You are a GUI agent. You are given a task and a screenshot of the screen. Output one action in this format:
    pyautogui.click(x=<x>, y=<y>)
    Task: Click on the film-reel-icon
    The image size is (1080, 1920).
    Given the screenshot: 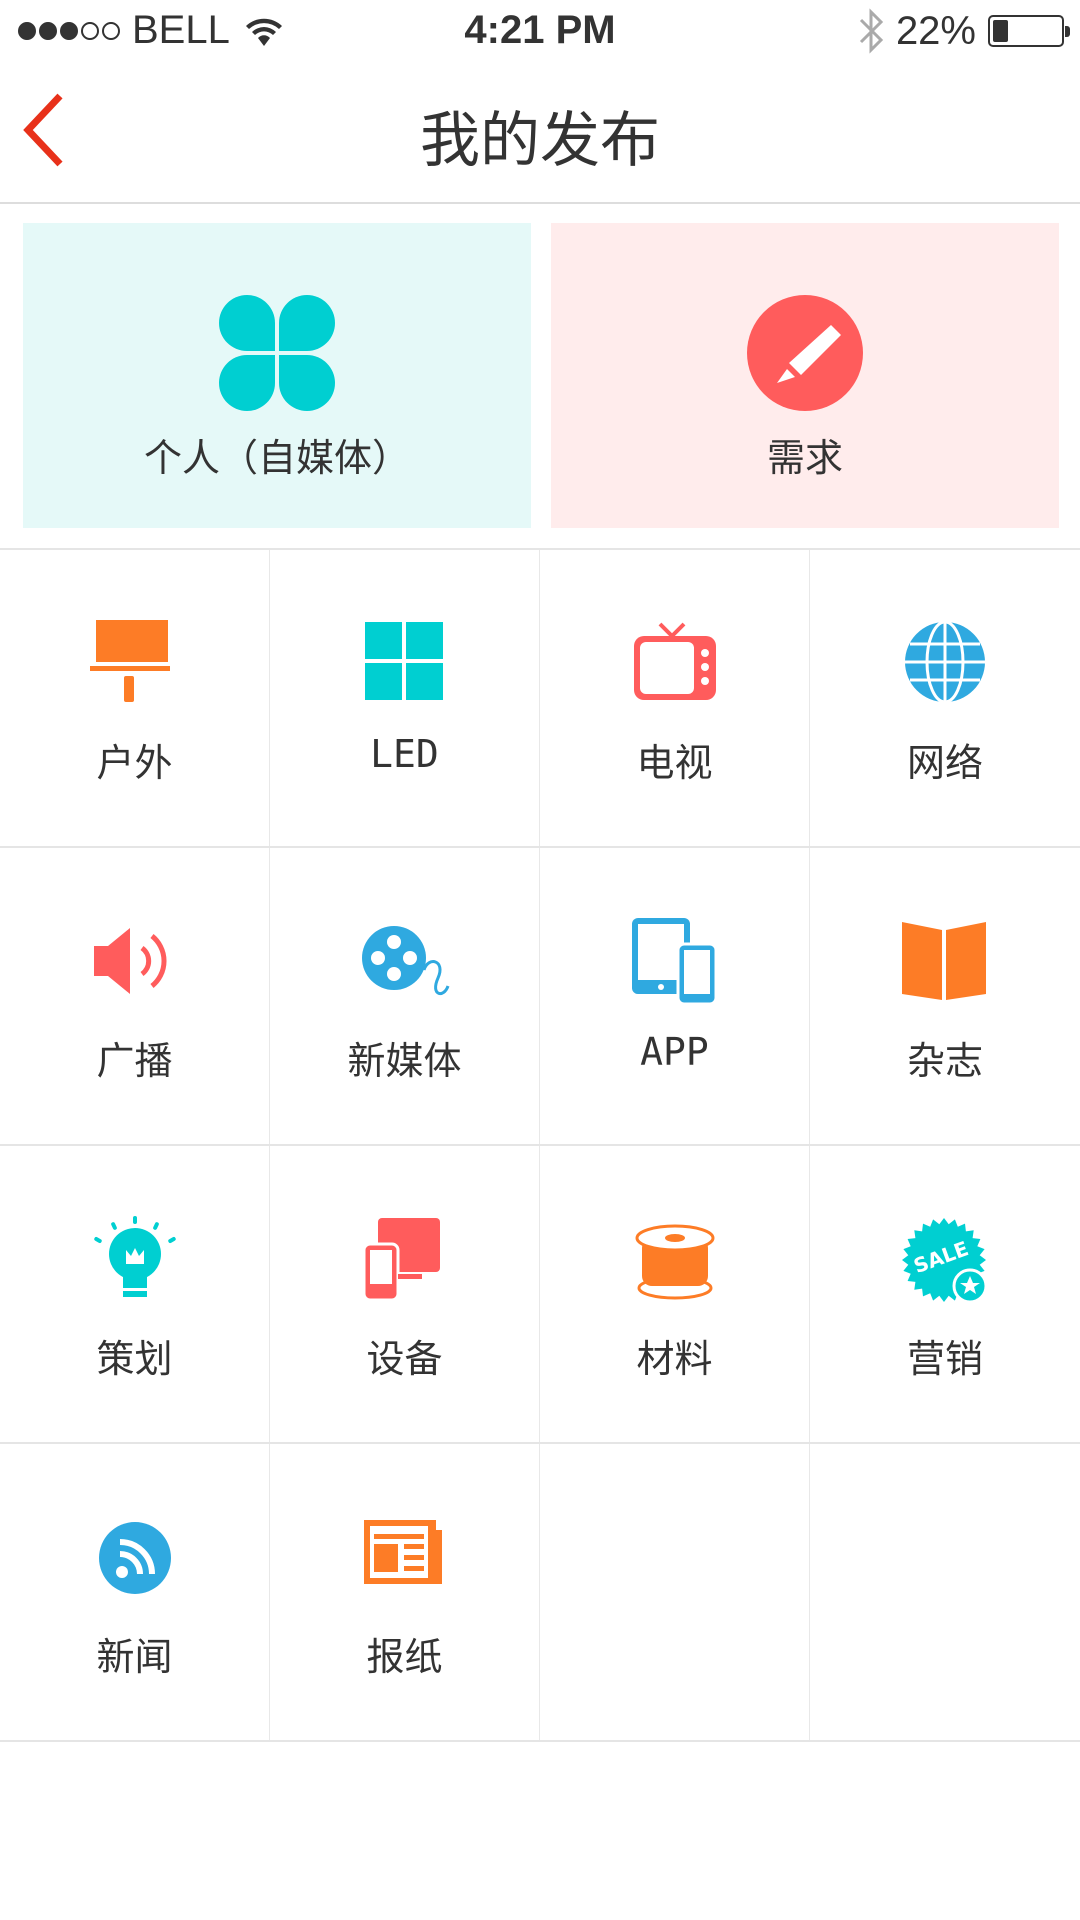 What is the action you would take?
    pyautogui.click(x=405, y=960)
    